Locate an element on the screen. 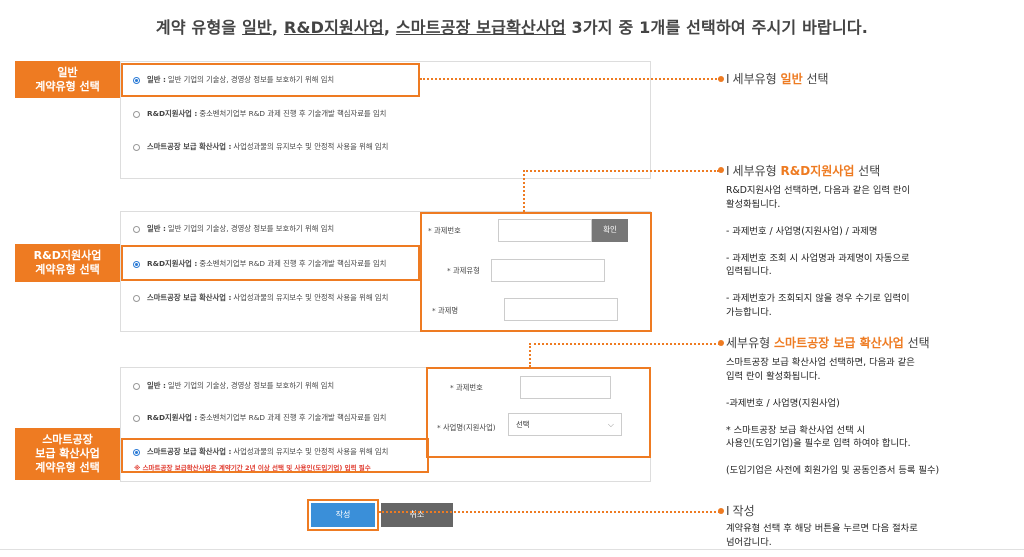 The image size is (1024, 557). connector-smart-vertical is located at coordinates (530, 355).